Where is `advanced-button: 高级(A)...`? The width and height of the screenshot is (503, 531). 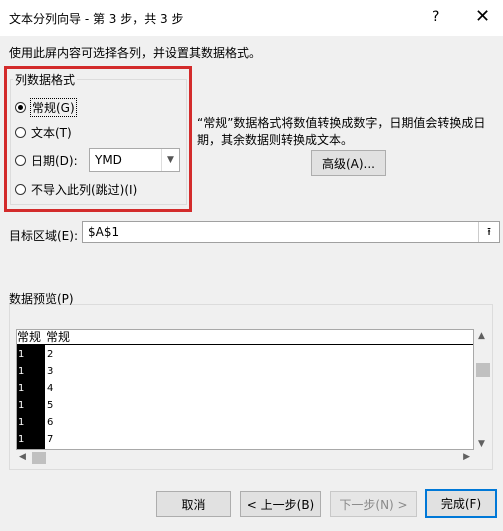 advanced-button: 高级(A)... is located at coordinates (348, 163).